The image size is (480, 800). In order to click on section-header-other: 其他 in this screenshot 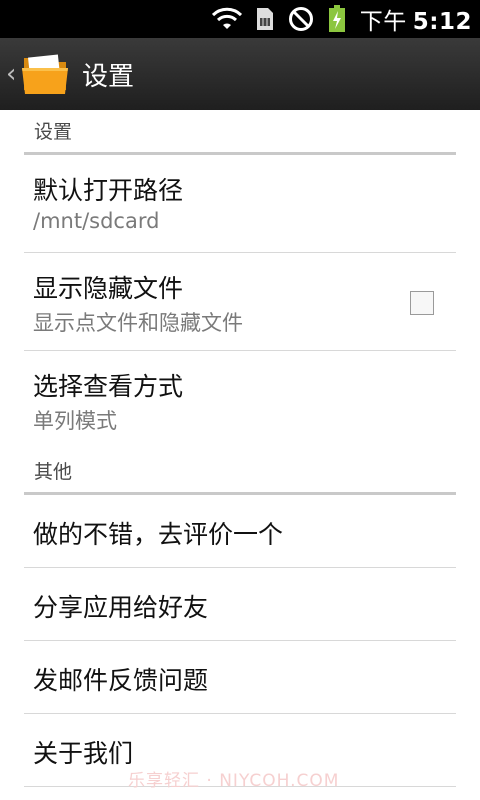, I will do `click(240, 472)`.